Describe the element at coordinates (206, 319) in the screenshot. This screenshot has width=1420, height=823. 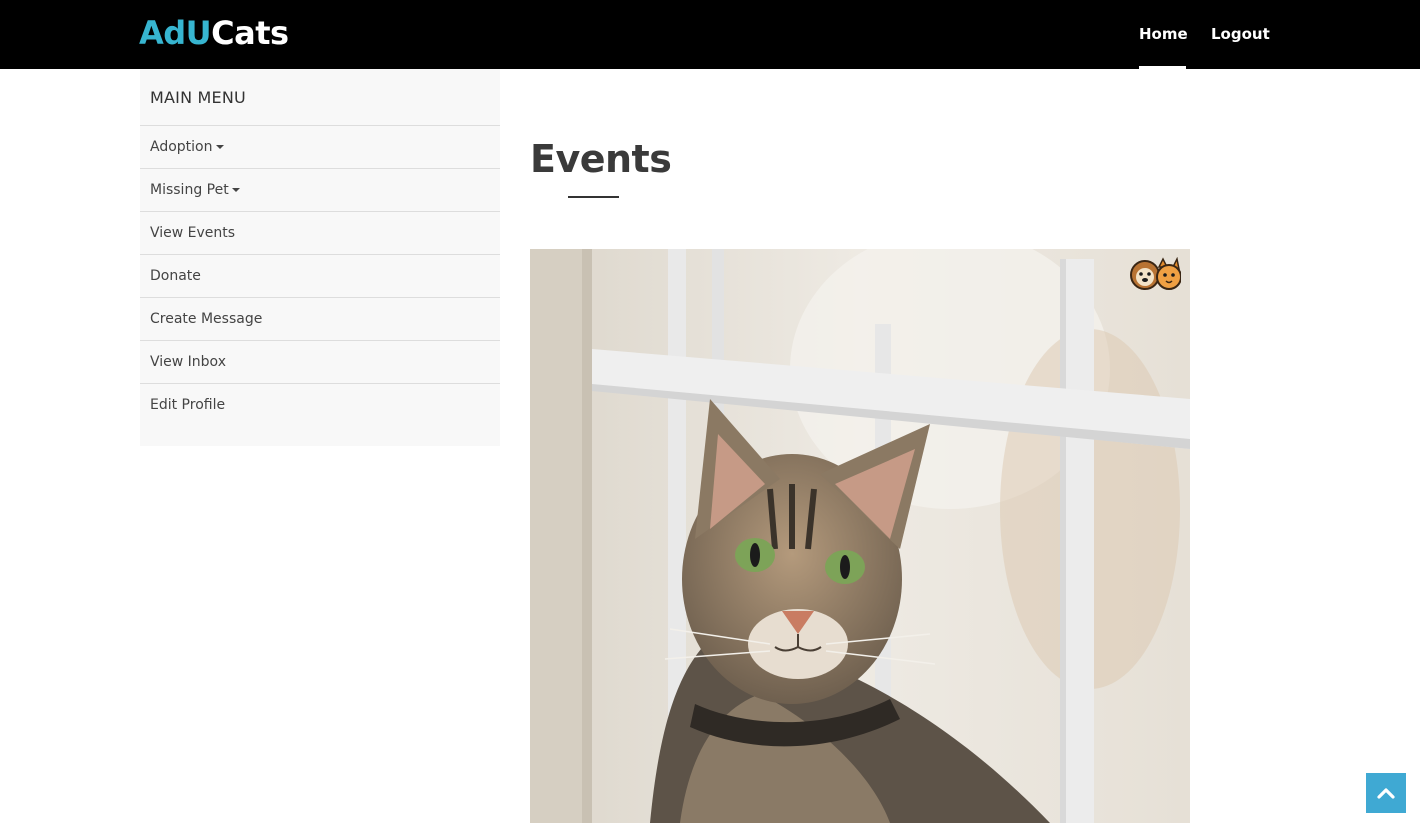
I see `sidebar-item-label: Create Message` at that location.